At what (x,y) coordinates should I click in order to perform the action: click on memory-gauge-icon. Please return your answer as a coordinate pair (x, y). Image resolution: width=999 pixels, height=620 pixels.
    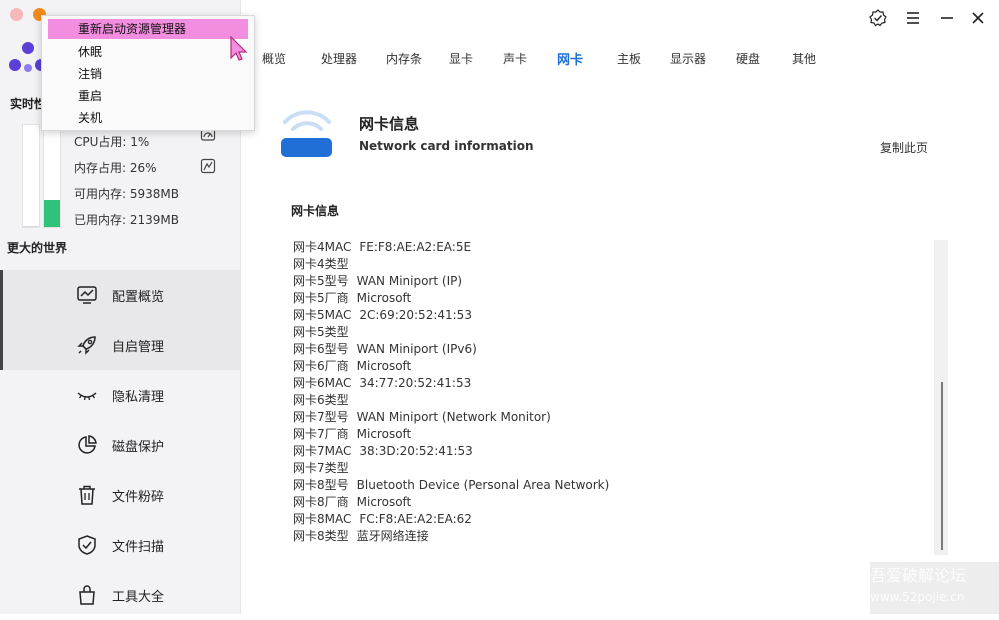
    Looking at the image, I should click on (208, 166).